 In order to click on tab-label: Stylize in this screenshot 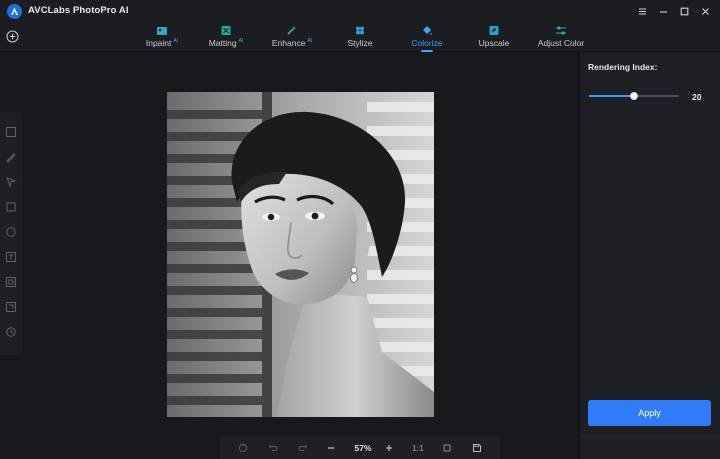, I will do `click(360, 43)`.